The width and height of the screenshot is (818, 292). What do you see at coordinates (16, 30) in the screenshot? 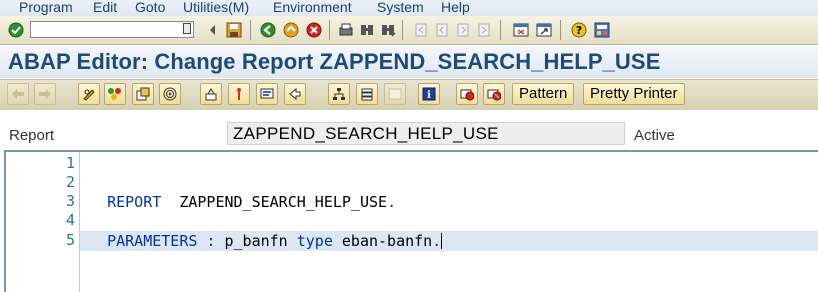
I see `enter-icon` at bounding box center [16, 30].